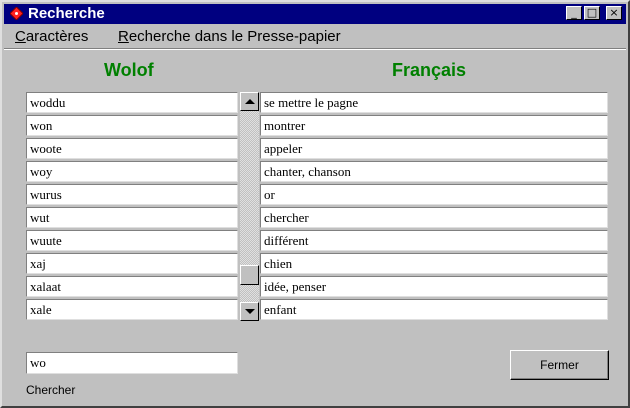  I want to click on francais-column-header: Français, so click(429, 70).